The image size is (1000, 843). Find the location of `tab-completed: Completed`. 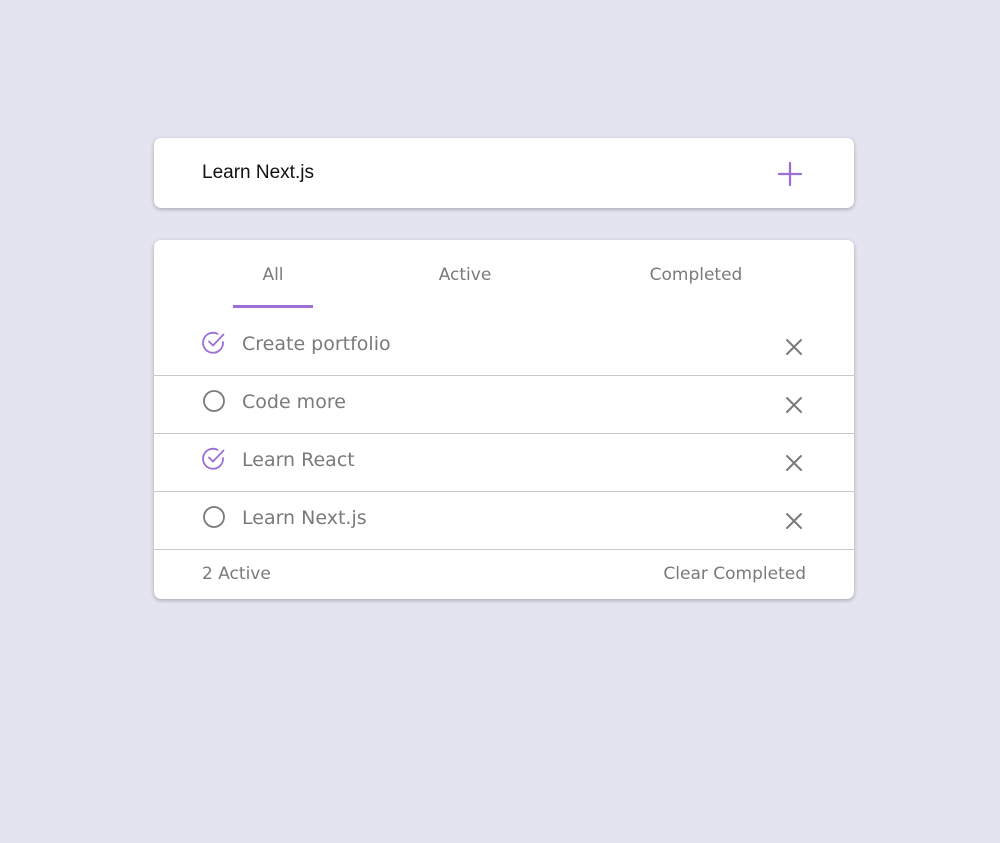

tab-completed: Completed is located at coordinates (696, 285).